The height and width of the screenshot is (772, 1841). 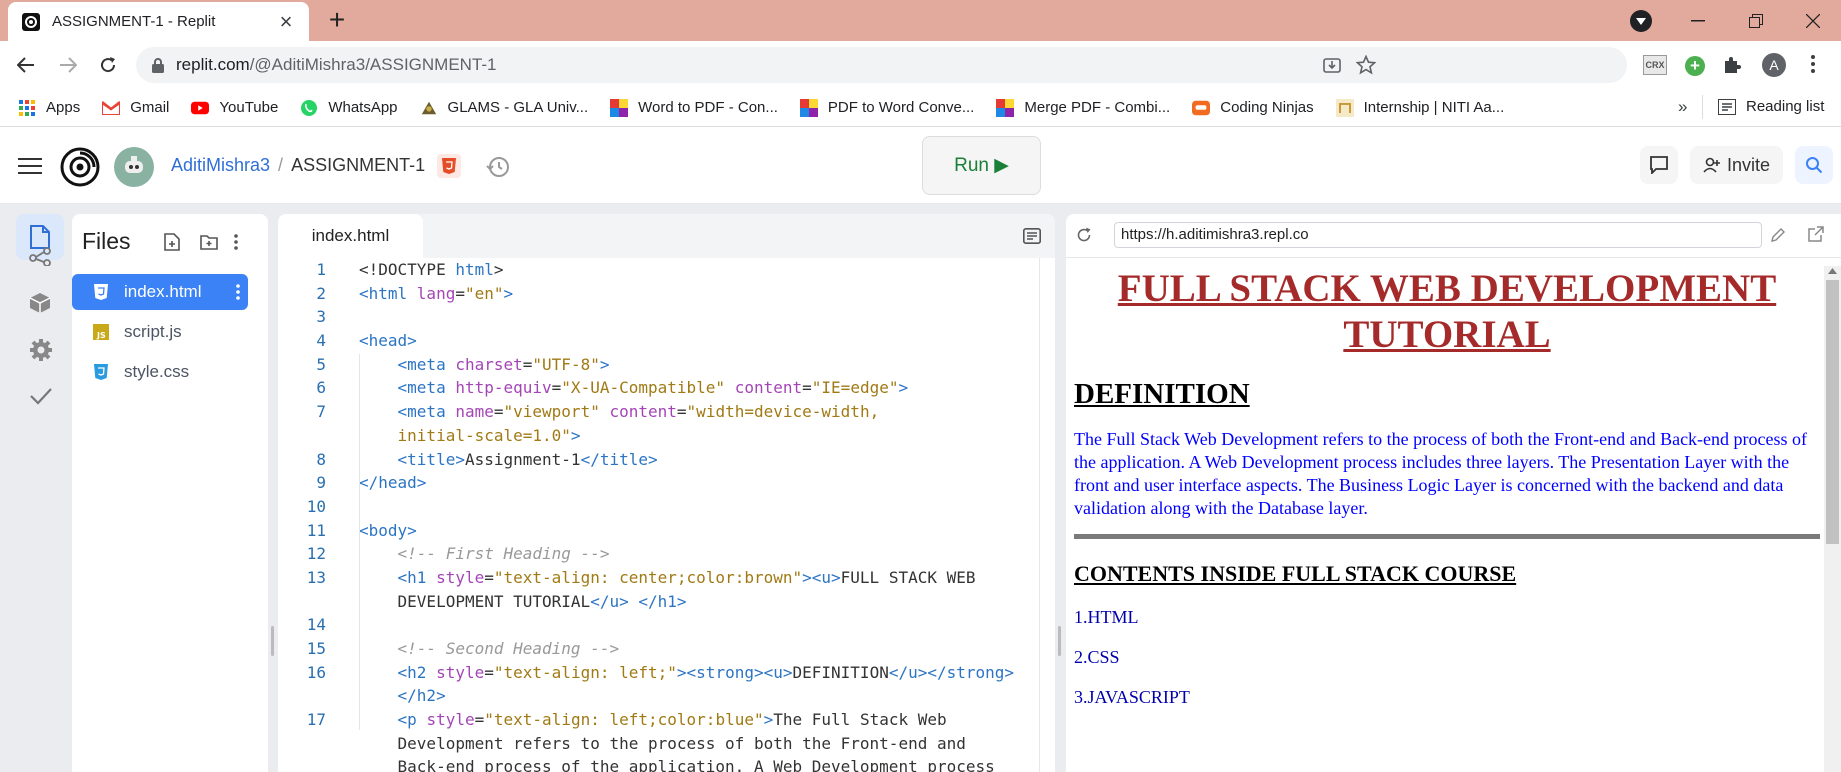 I want to click on bookmark-youtube: YouTube, so click(x=234, y=108).